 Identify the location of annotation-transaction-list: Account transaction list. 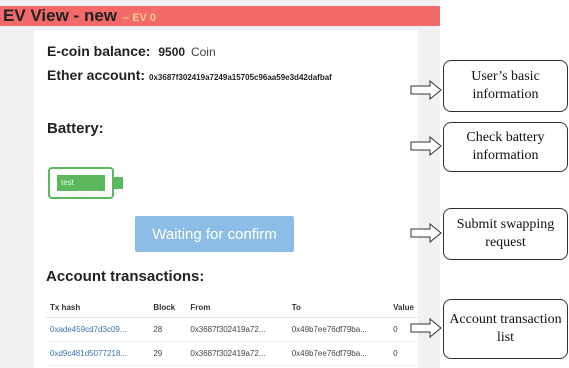
(505, 329).